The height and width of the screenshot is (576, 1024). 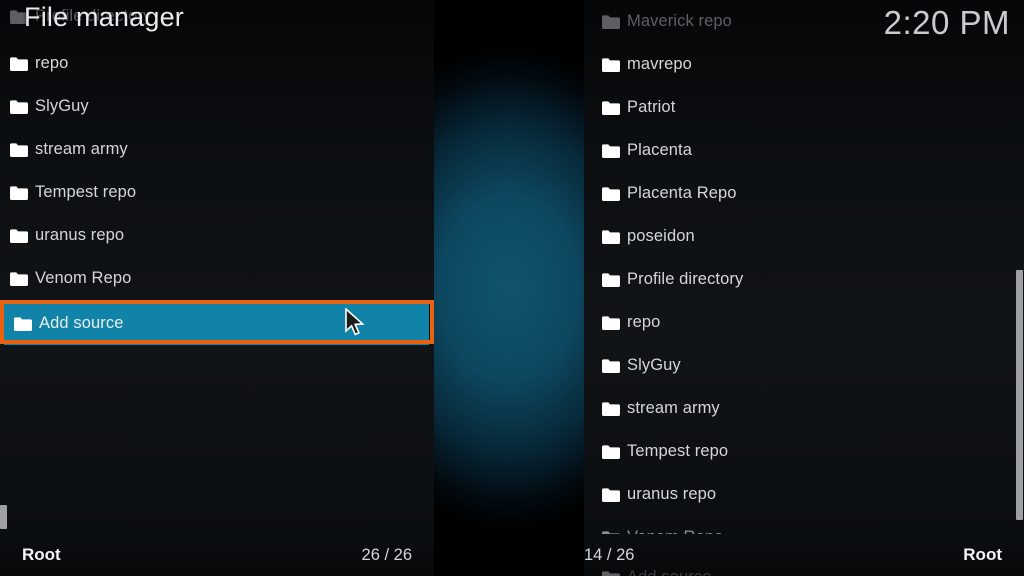 I want to click on list-item-label: poseidon, so click(x=661, y=236).